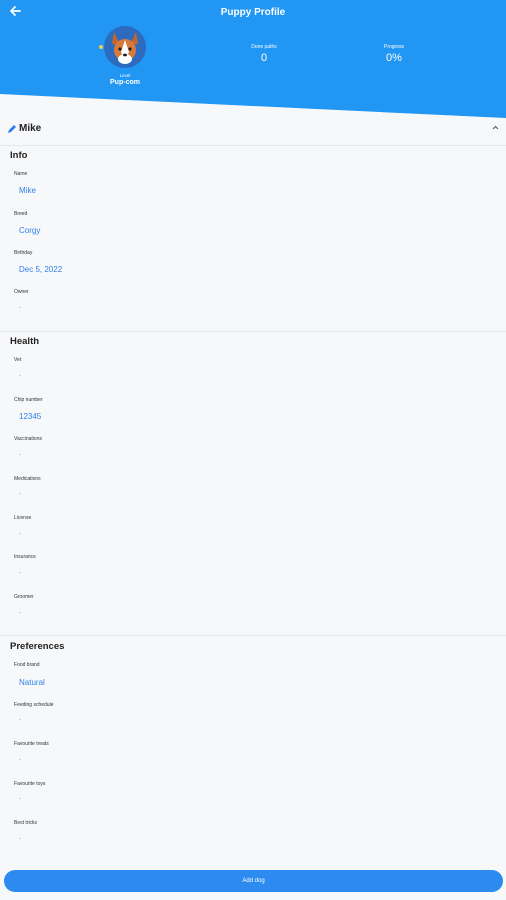 The image size is (506, 900). I want to click on stat-value: 0%, so click(394, 58).